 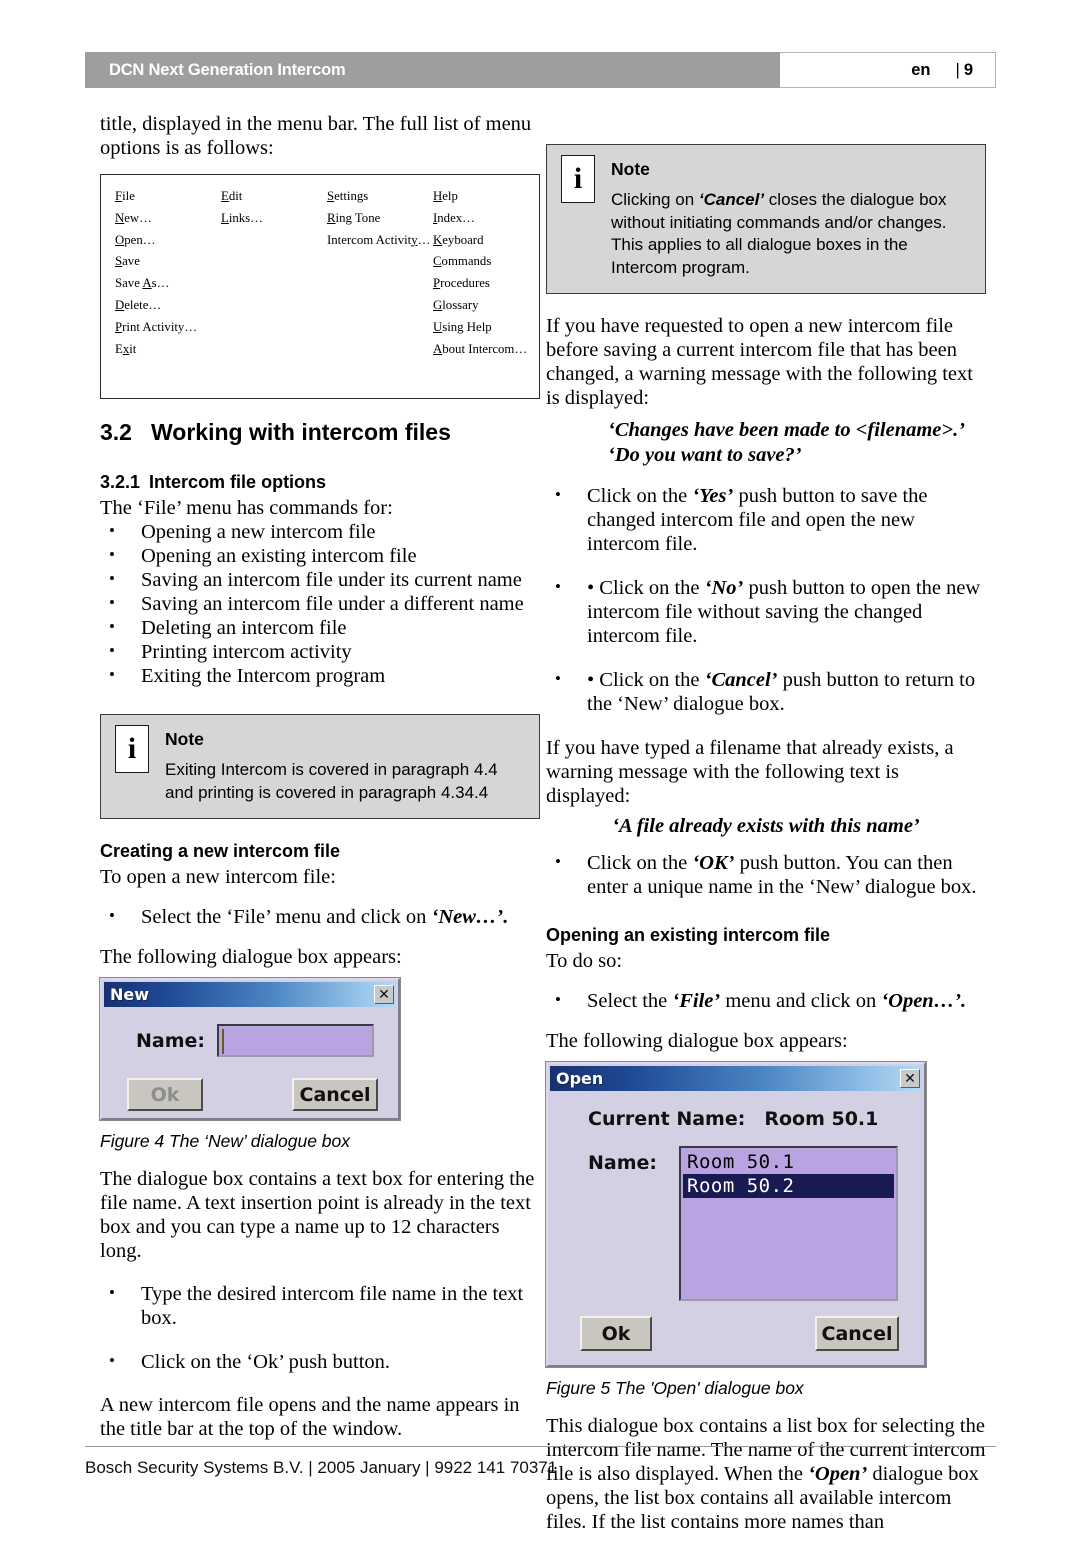 What do you see at coordinates (731, 199) in the screenshot?
I see `note-text-emphasis: ‘Cancel’` at bounding box center [731, 199].